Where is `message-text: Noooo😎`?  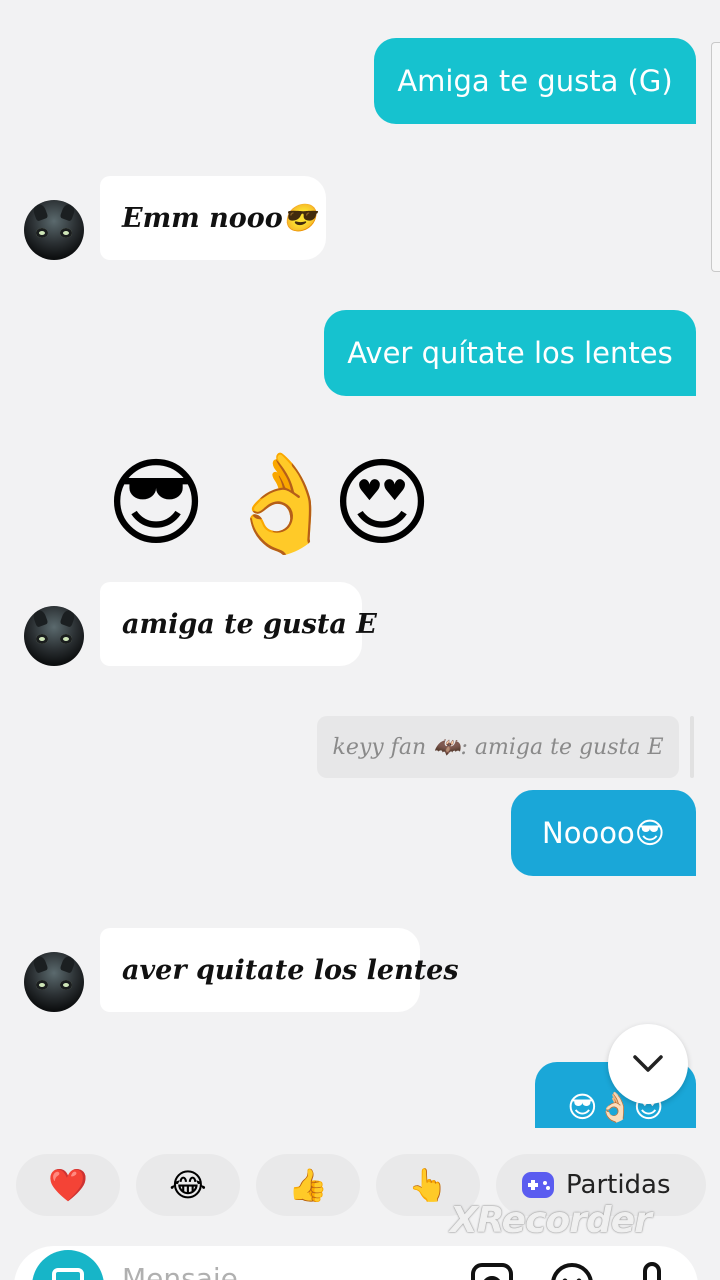
message-text: Noooo😎 is located at coordinates (603, 832).